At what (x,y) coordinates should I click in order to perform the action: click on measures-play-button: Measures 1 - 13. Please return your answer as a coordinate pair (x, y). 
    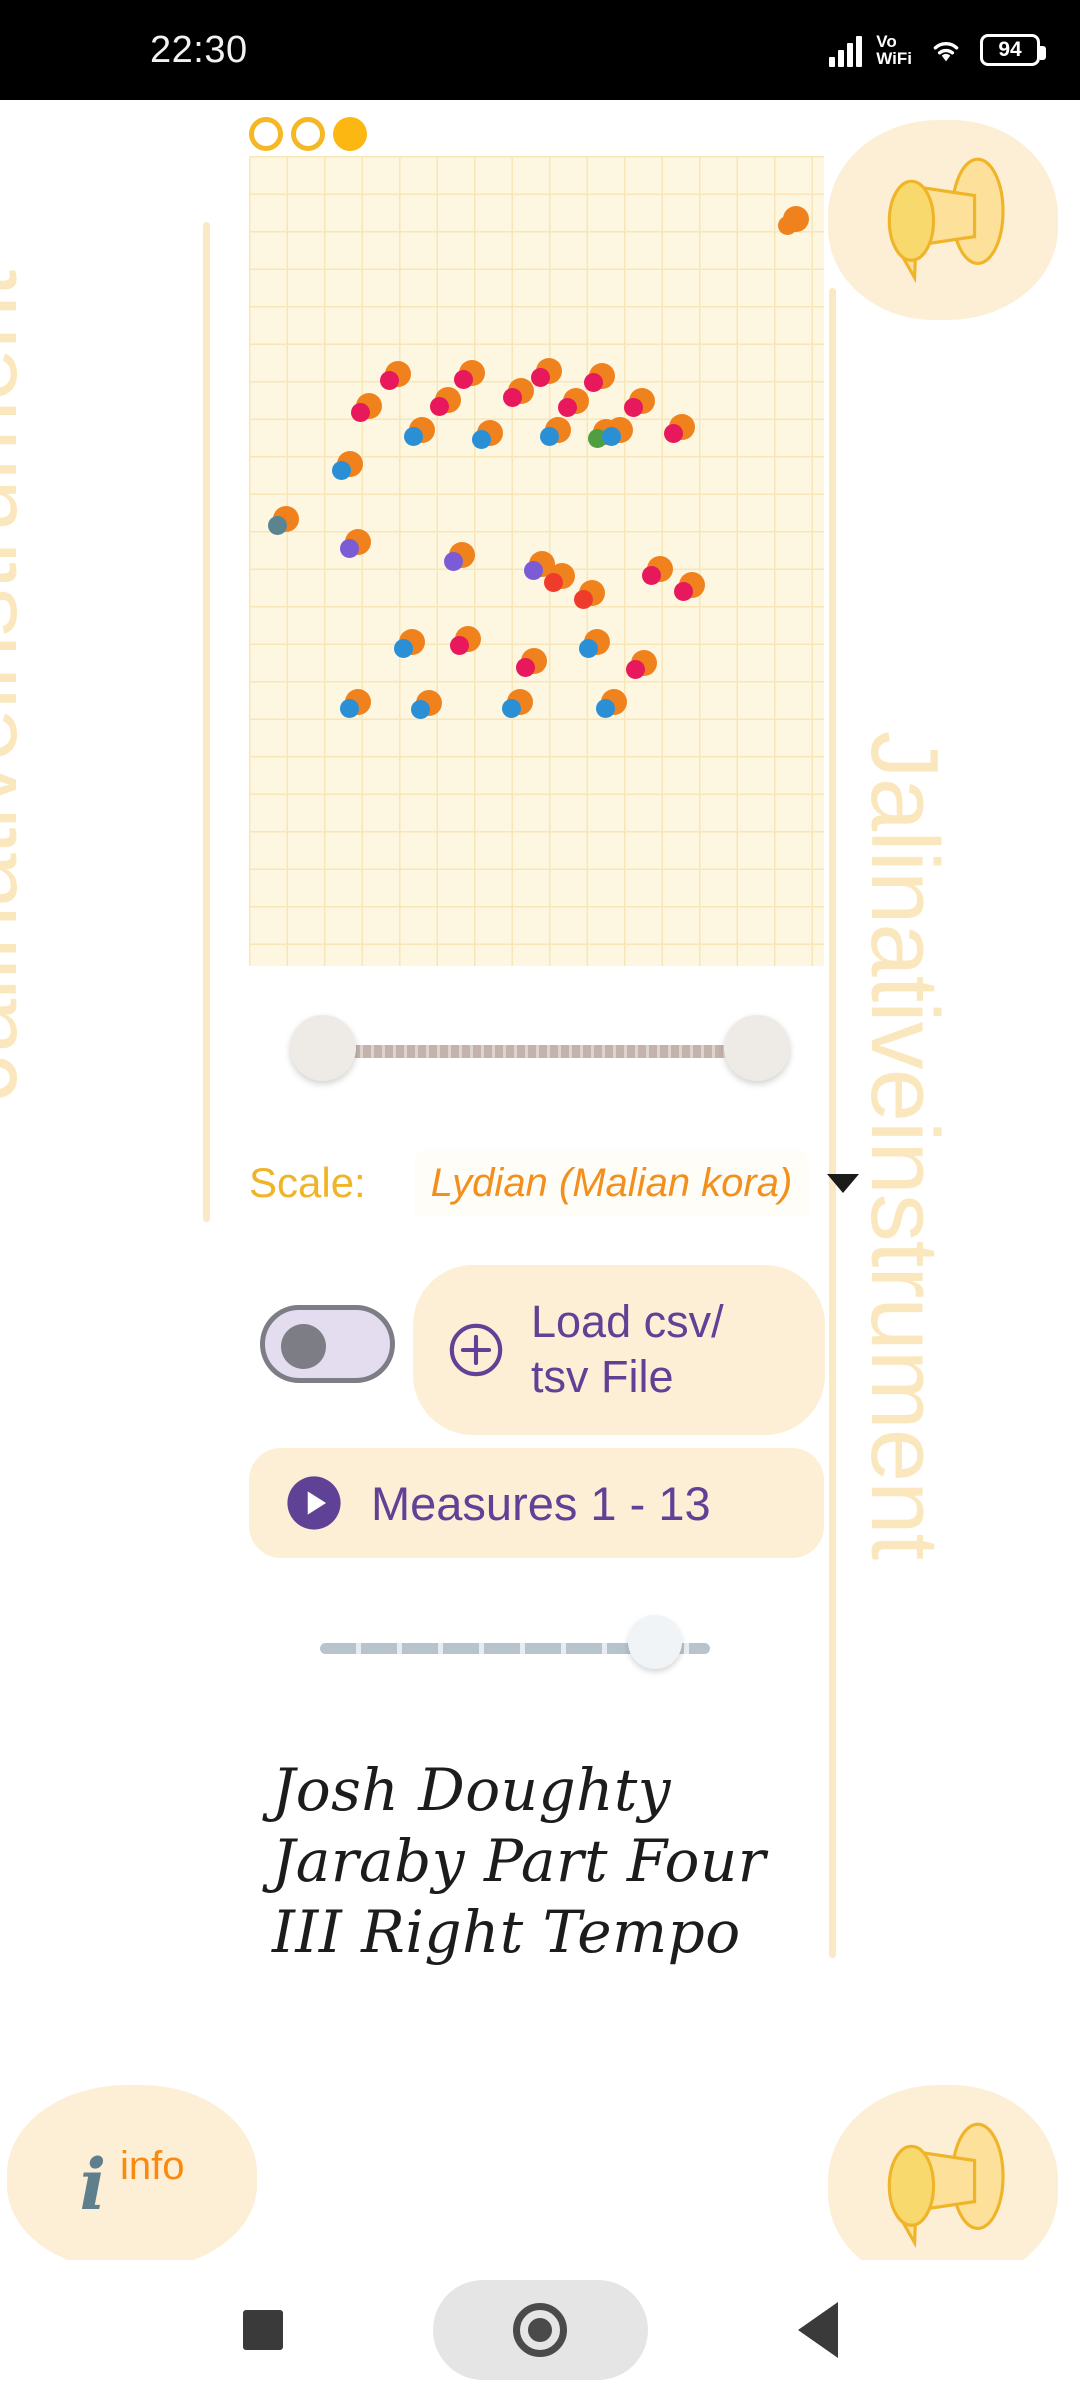
    Looking at the image, I should click on (536, 1503).